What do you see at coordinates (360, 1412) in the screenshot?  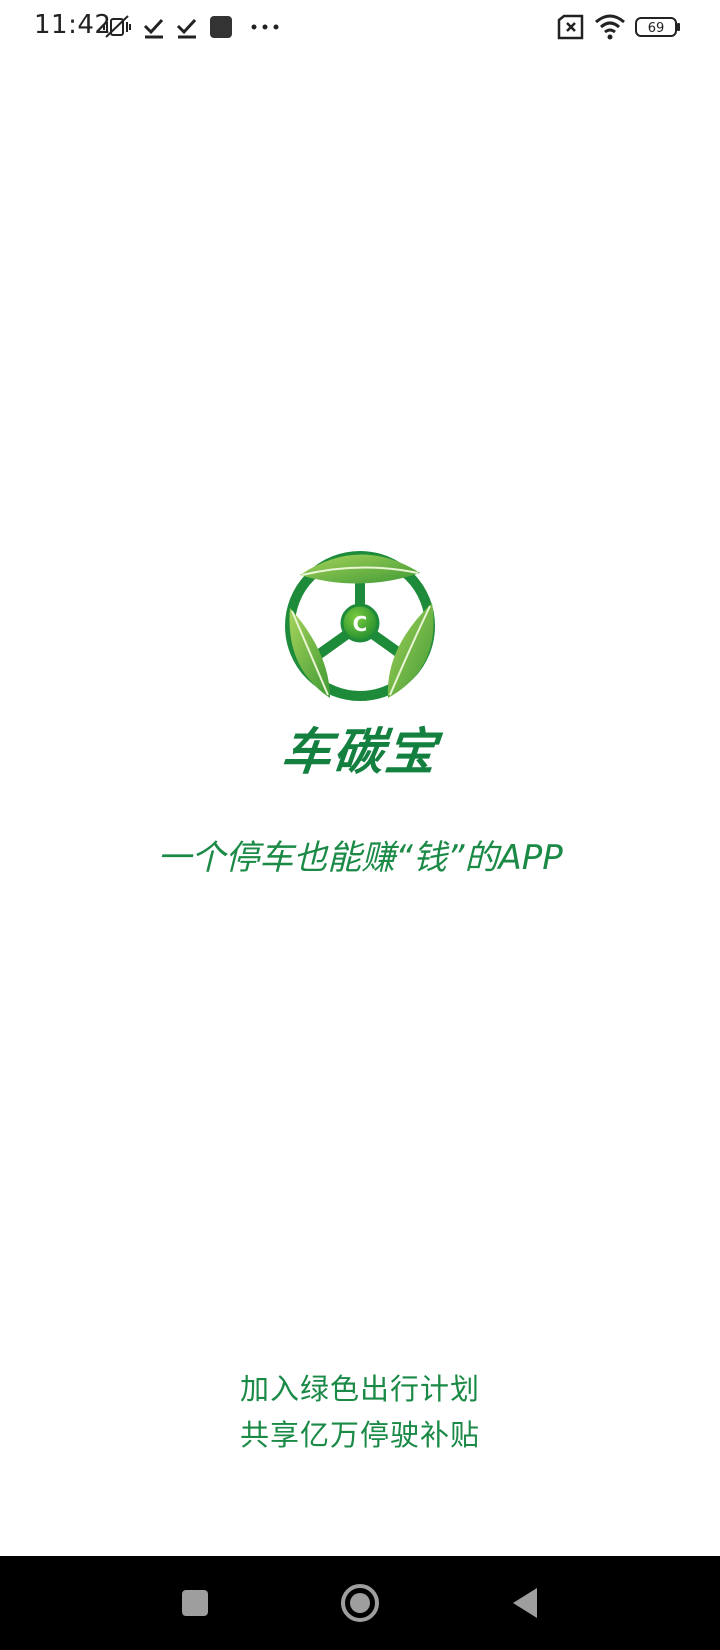 I see `footer-slogan: 加入绿色出行计划 共享亿万停驶补贴` at bounding box center [360, 1412].